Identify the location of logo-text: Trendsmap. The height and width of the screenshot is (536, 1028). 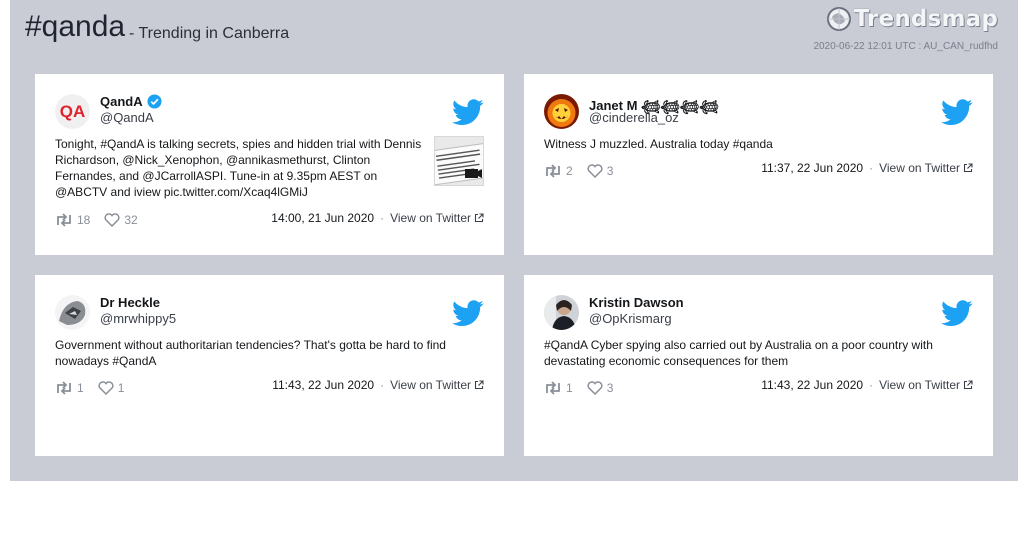
(925, 19).